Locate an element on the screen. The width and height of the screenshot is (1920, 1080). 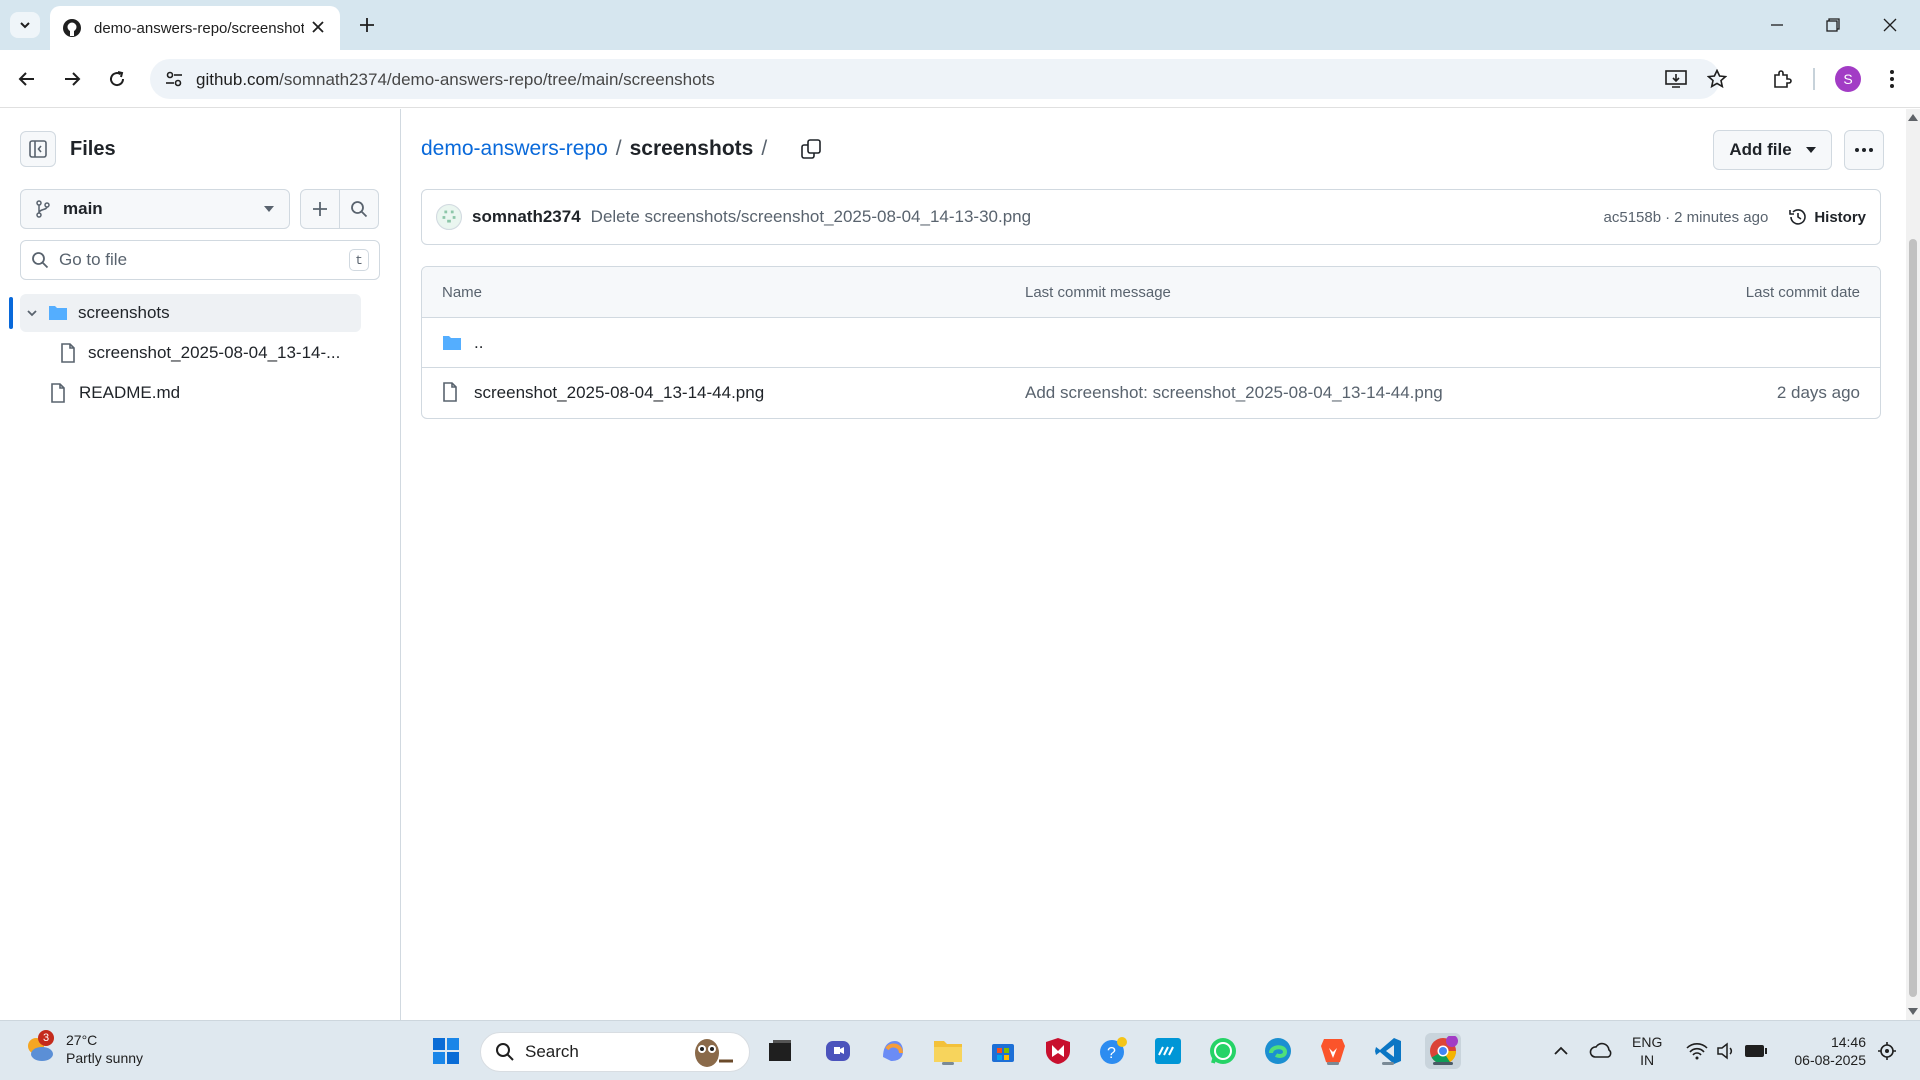
author-avatar is located at coordinates (449, 217).